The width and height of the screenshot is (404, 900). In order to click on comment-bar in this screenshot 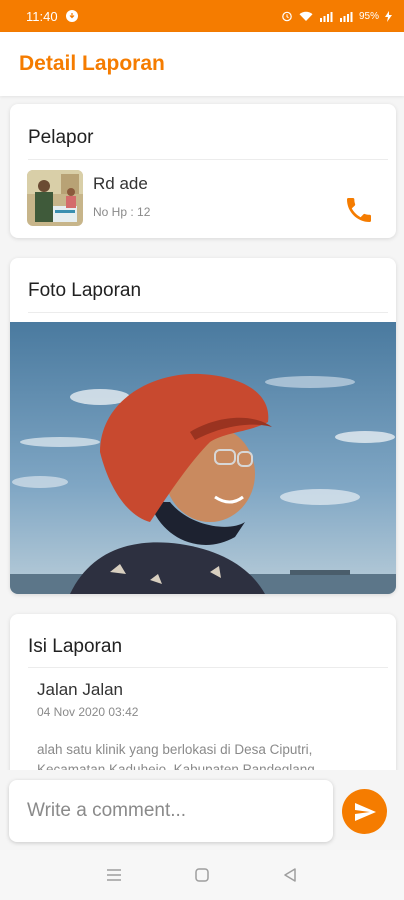, I will do `click(202, 810)`.